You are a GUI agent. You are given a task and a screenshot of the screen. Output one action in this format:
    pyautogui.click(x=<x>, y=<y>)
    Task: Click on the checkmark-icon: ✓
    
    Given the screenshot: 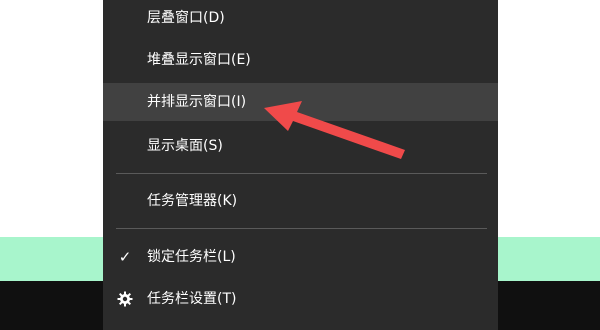 What is the action you would take?
    pyautogui.click(x=125, y=257)
    